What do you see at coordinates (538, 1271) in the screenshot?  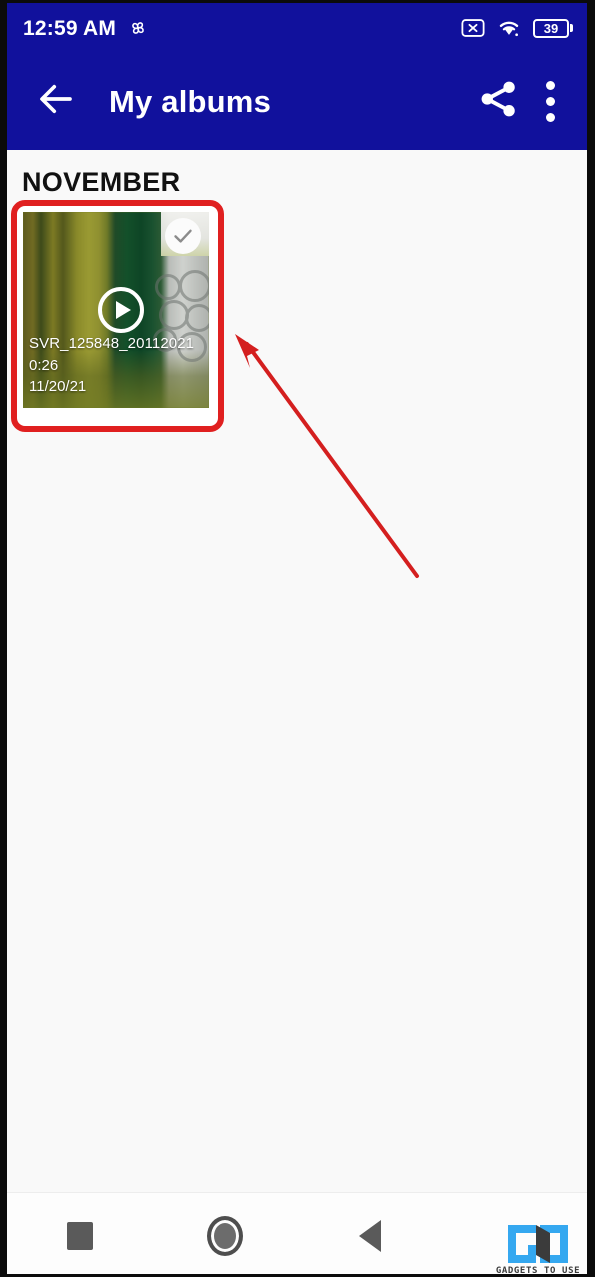 I see `watermark-text: GADGETS TO USE` at bounding box center [538, 1271].